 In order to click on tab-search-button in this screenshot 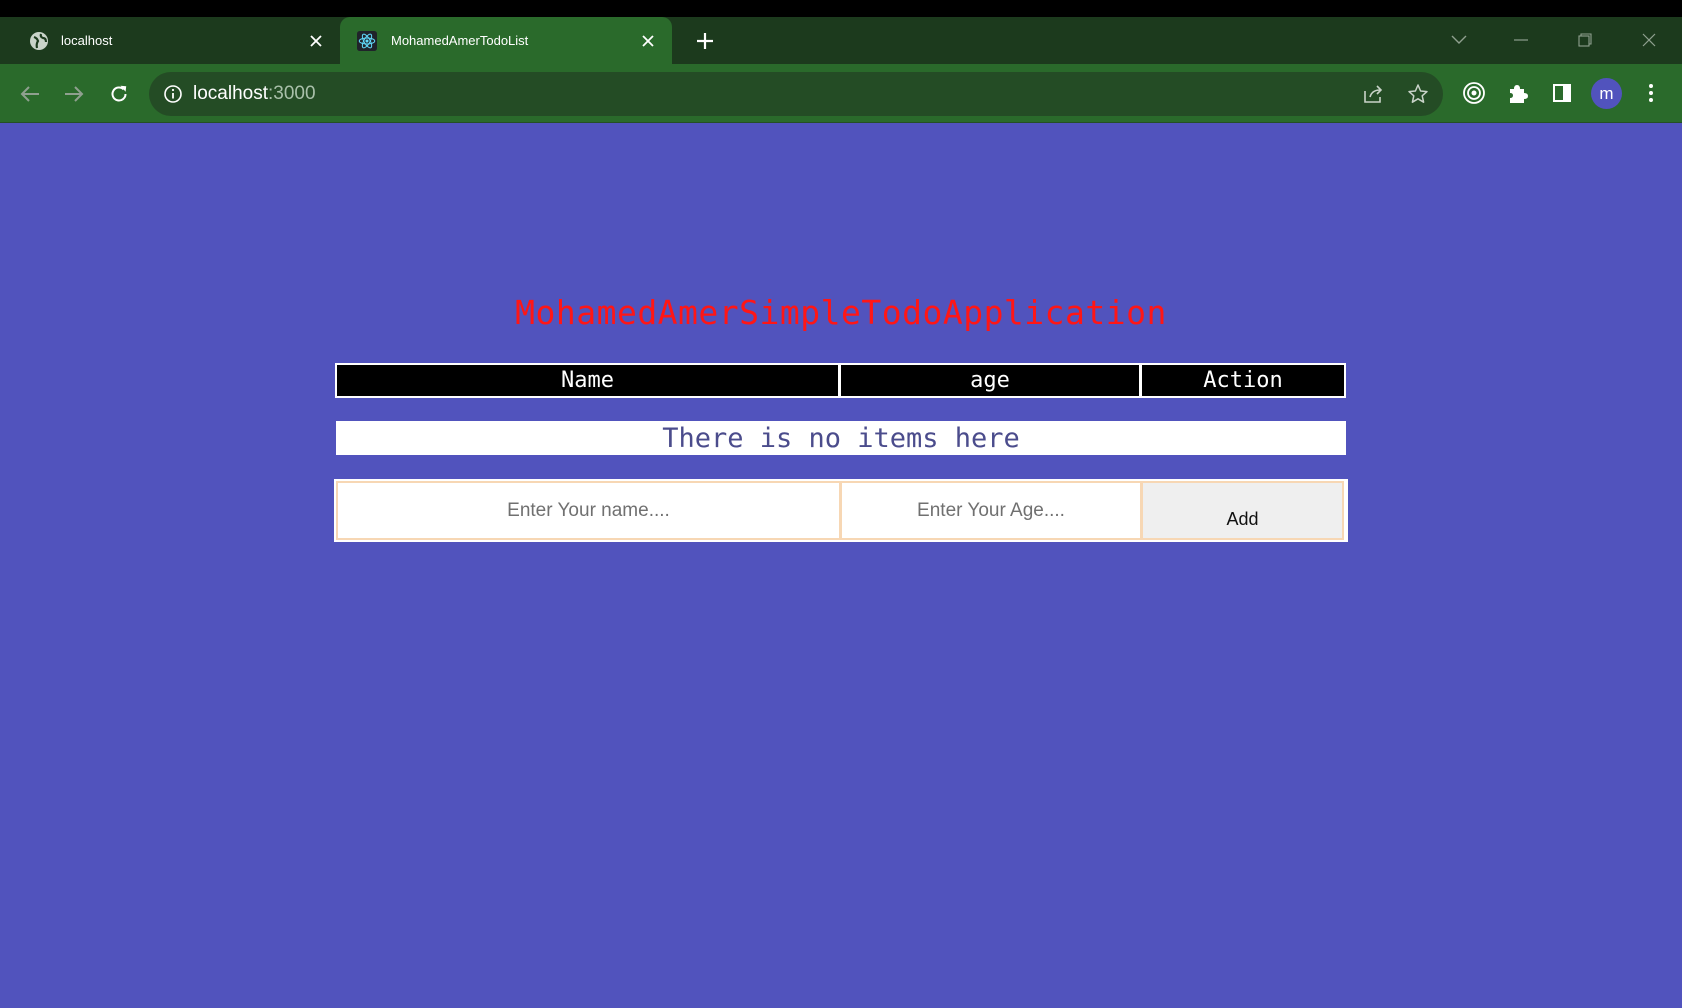, I will do `click(1459, 40)`.